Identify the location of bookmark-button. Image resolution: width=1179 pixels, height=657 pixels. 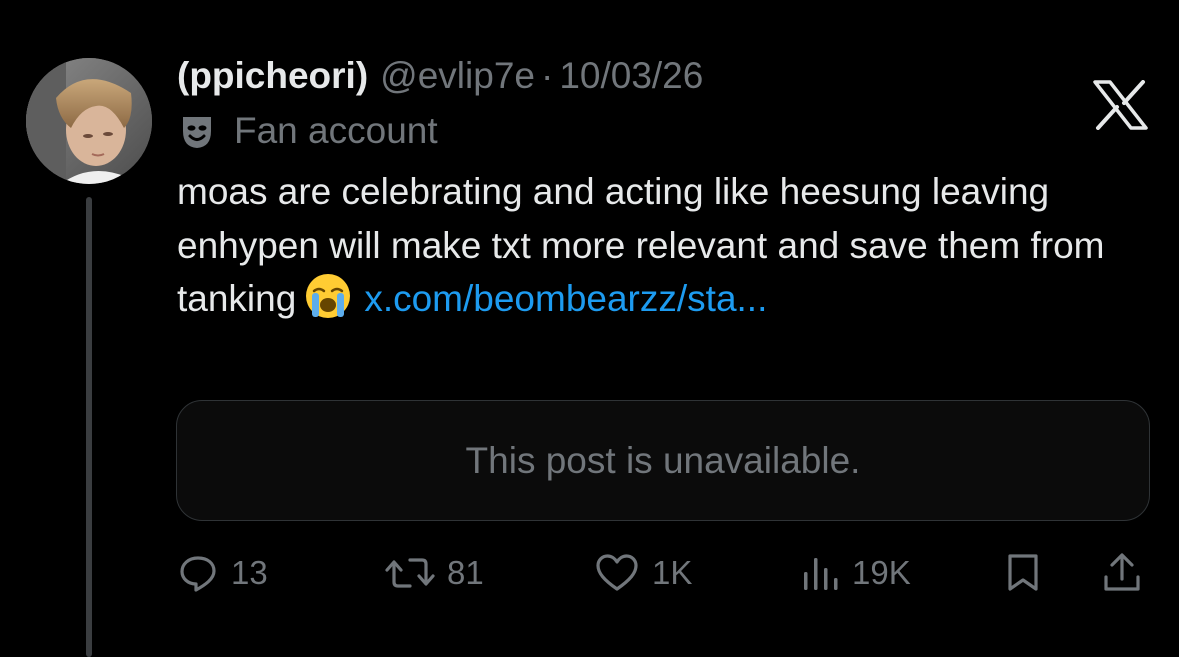
(1023, 573).